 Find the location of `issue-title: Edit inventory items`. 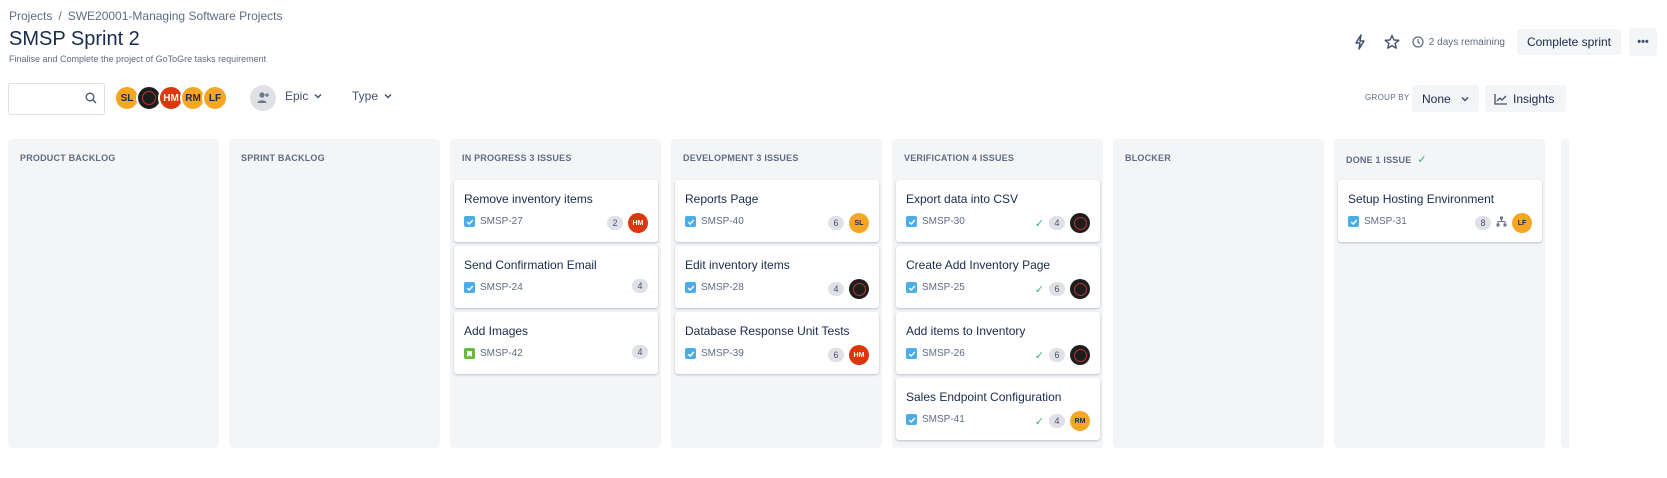

issue-title: Edit inventory items is located at coordinates (737, 265).